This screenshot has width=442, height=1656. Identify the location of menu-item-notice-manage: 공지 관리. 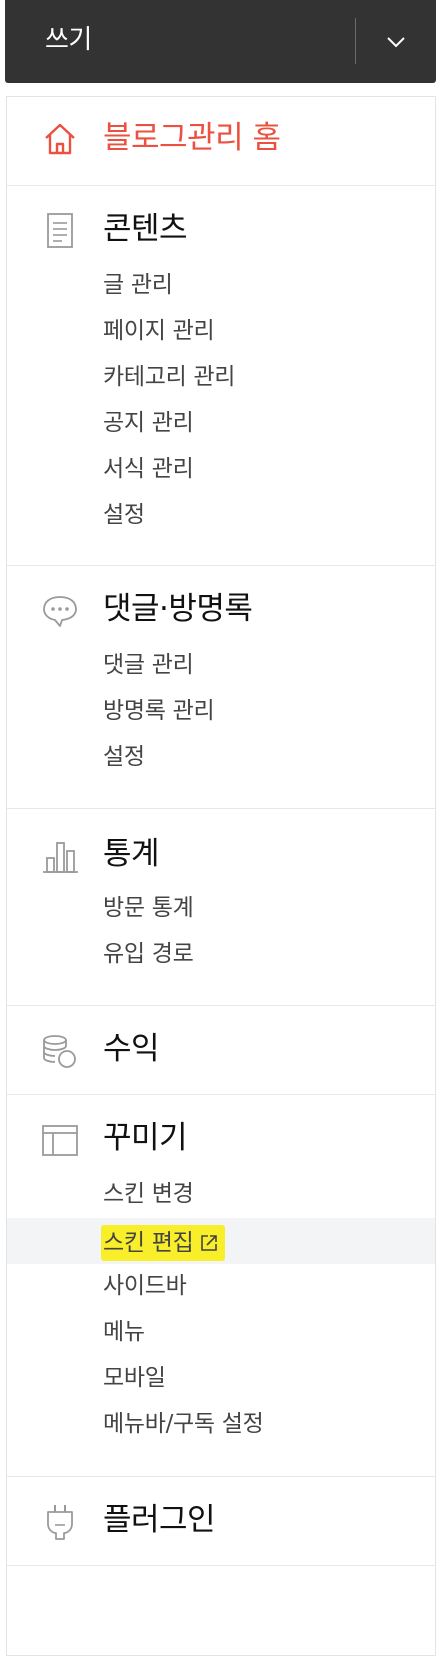
(221, 423).